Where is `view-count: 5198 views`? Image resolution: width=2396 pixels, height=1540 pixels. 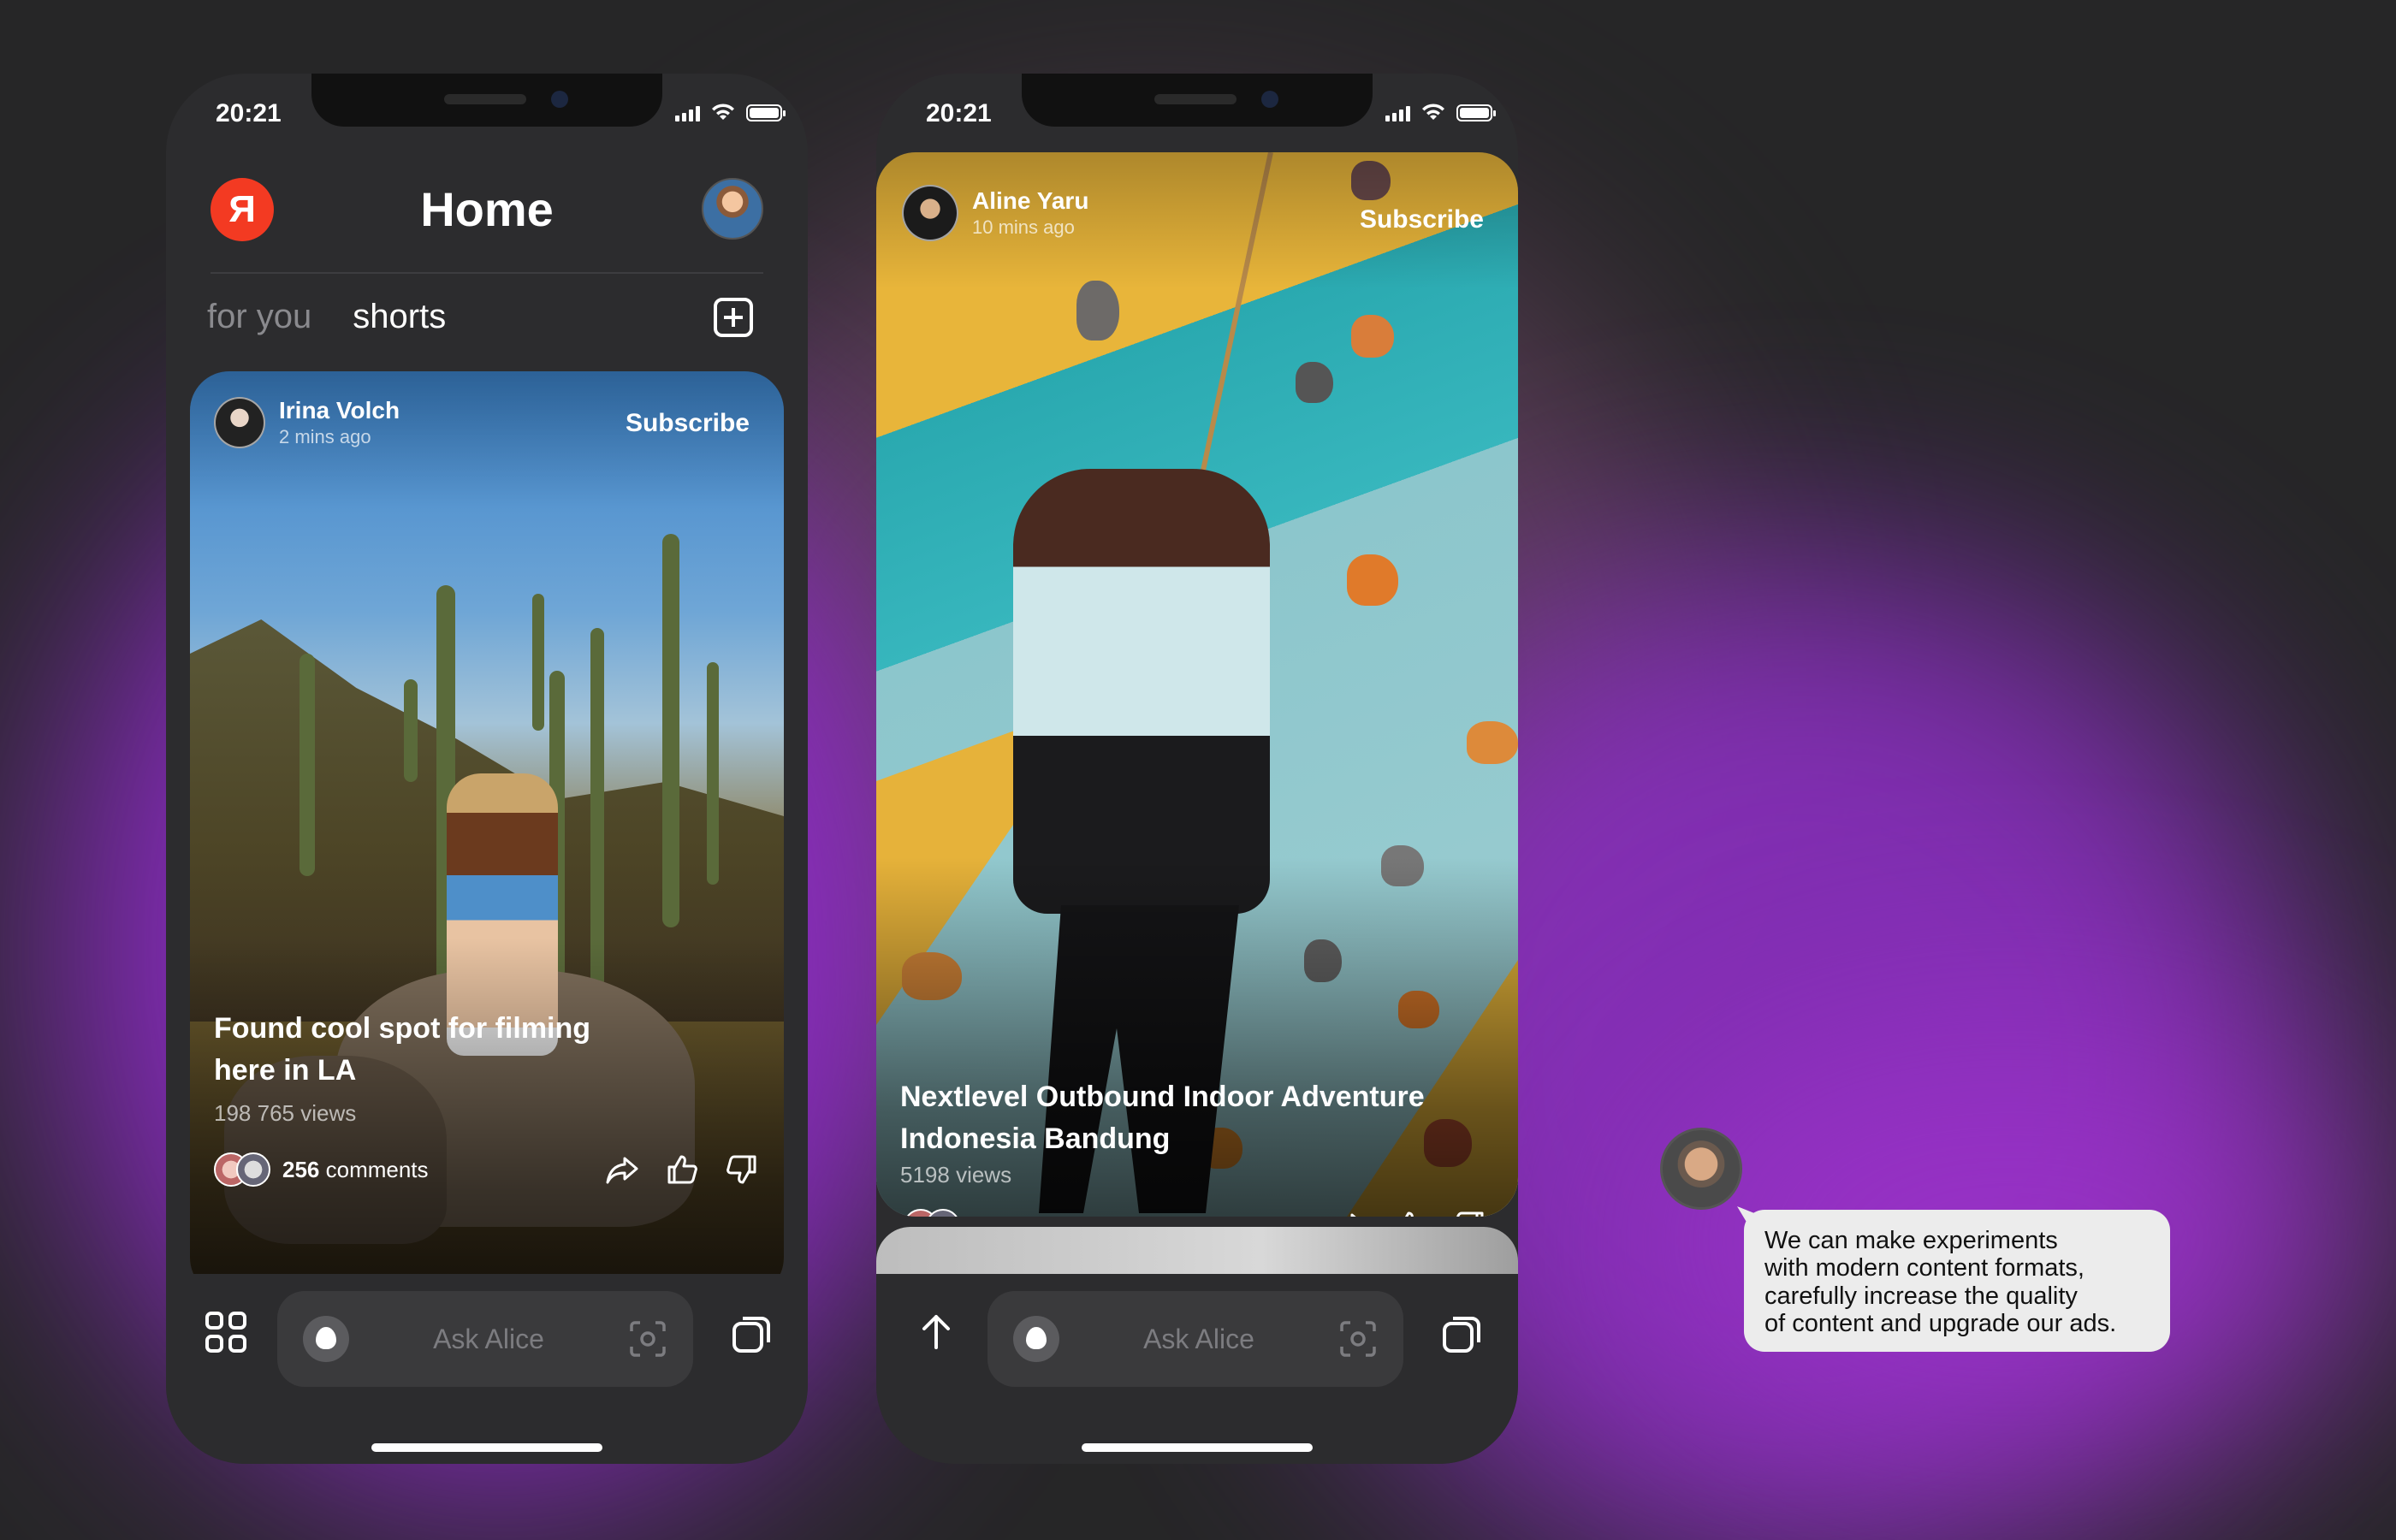 view-count: 5198 views is located at coordinates (956, 1175).